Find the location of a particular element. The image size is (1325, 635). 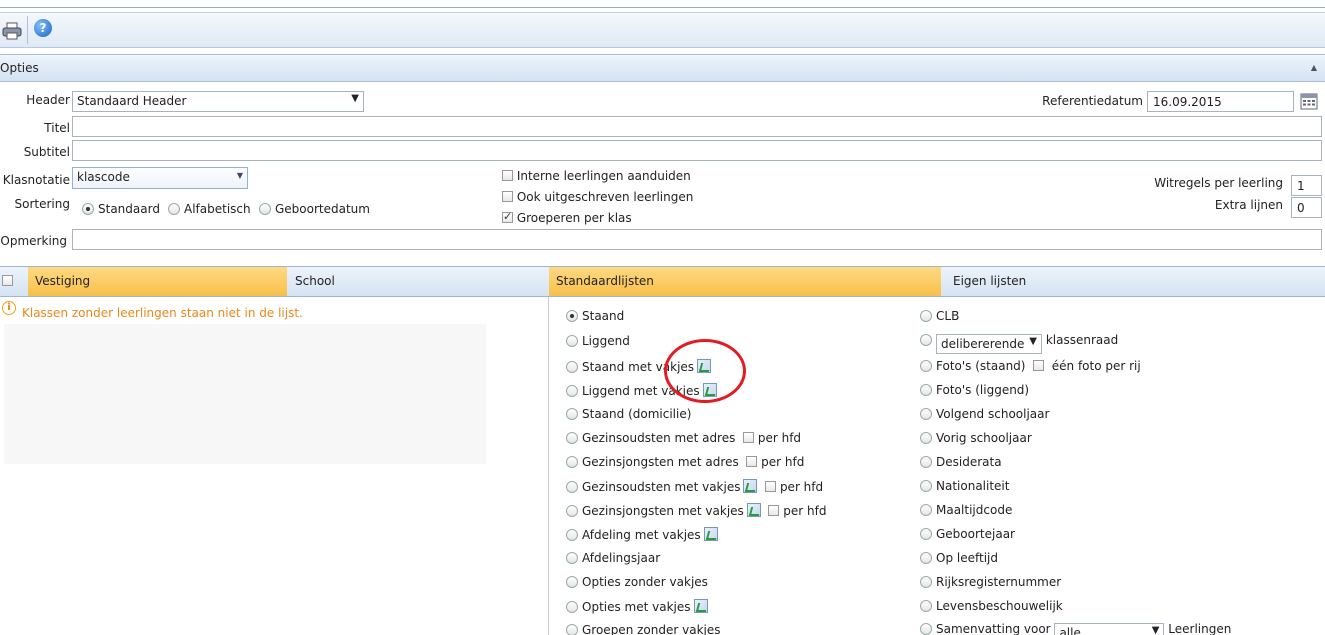

opt-opties-zonder: Opties zonder vakjes is located at coordinates (637, 582).